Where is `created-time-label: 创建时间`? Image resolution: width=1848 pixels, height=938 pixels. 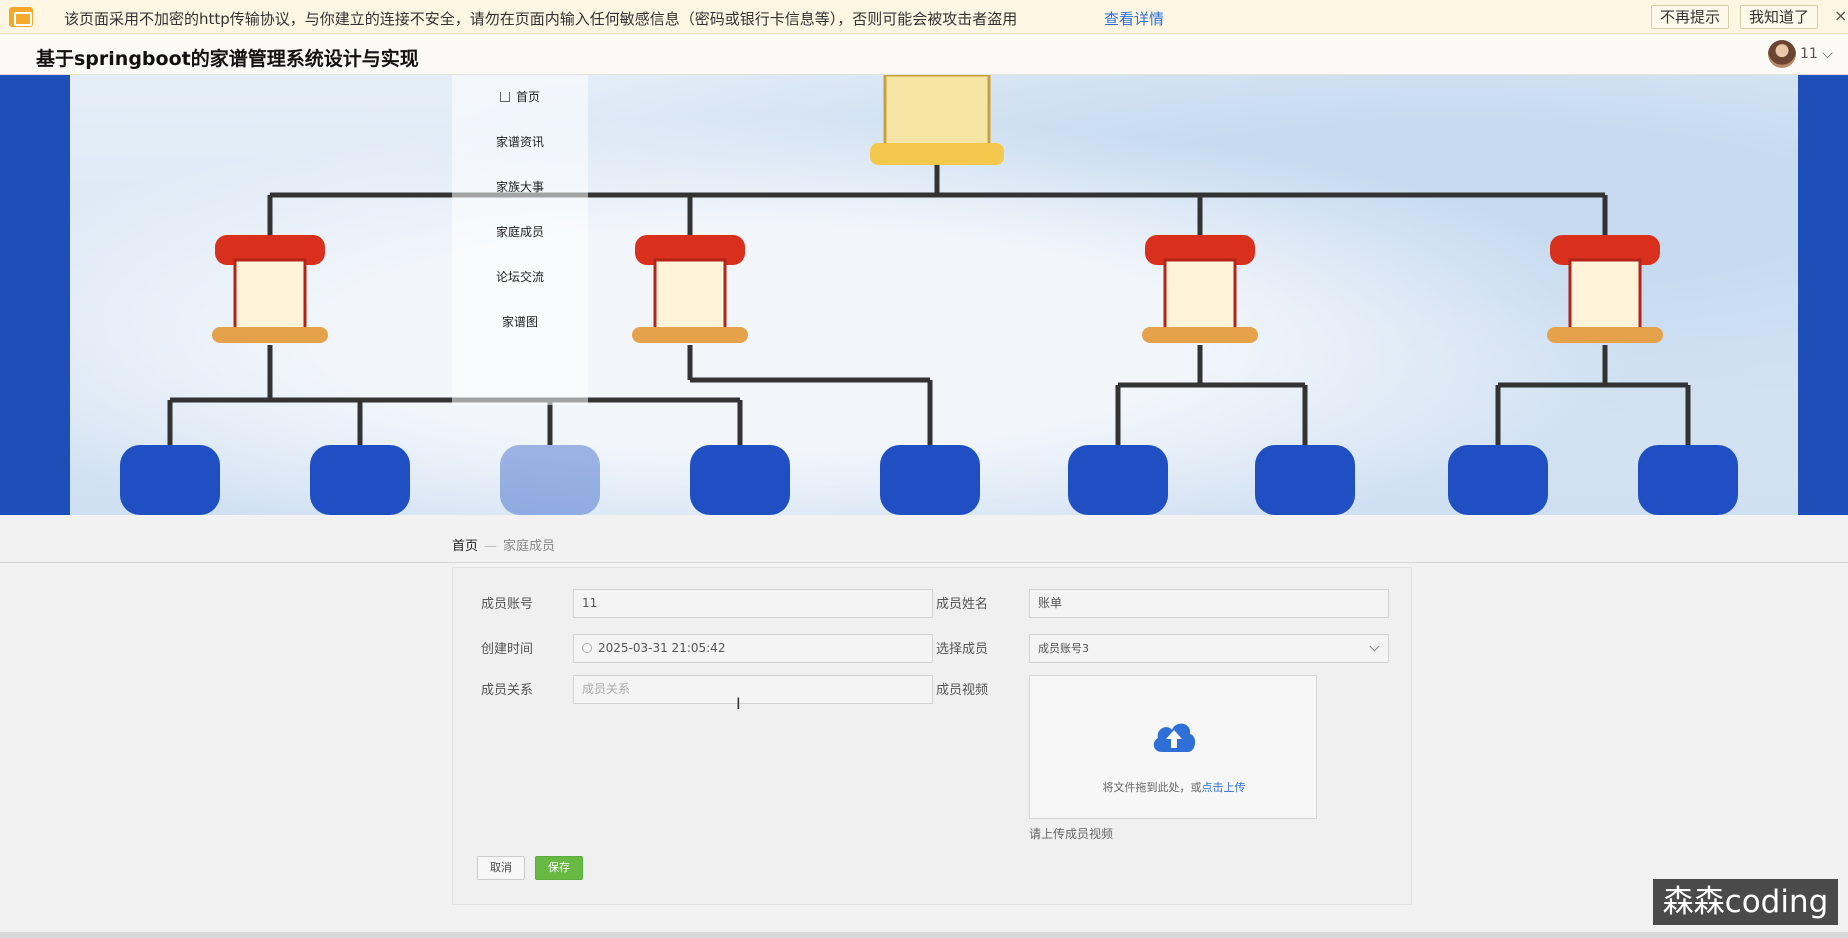 created-time-label: 创建时间 is located at coordinates (506, 649).